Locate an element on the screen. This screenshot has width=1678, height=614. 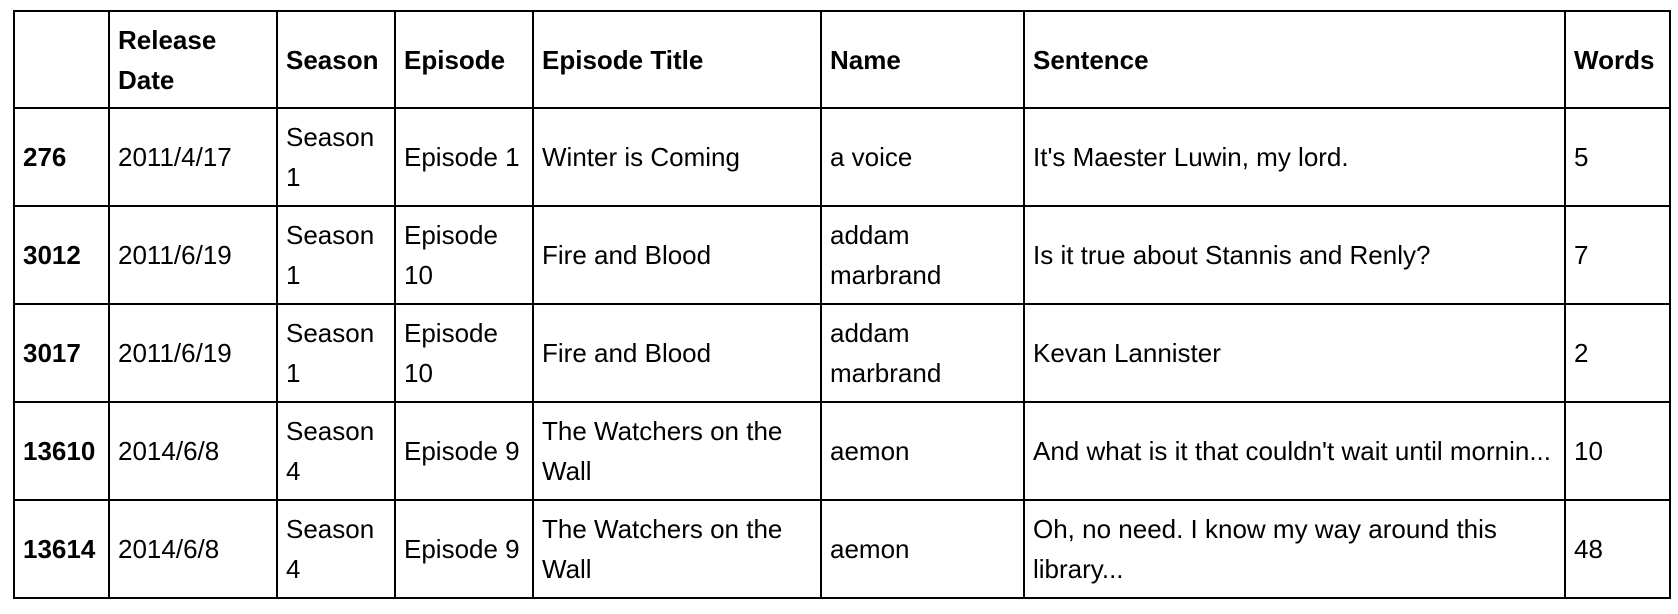
episode-cell: Episode 1 is located at coordinates (464, 157).